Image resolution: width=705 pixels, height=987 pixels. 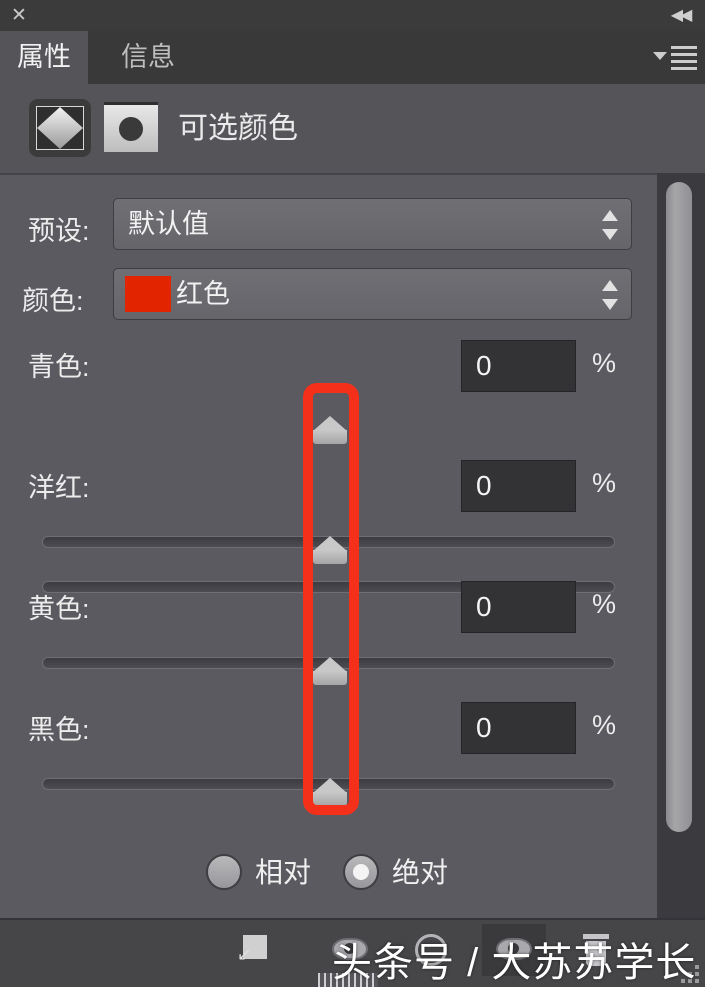 What do you see at coordinates (604, 483) in the screenshot?
I see `slider-unit-magenta: %` at bounding box center [604, 483].